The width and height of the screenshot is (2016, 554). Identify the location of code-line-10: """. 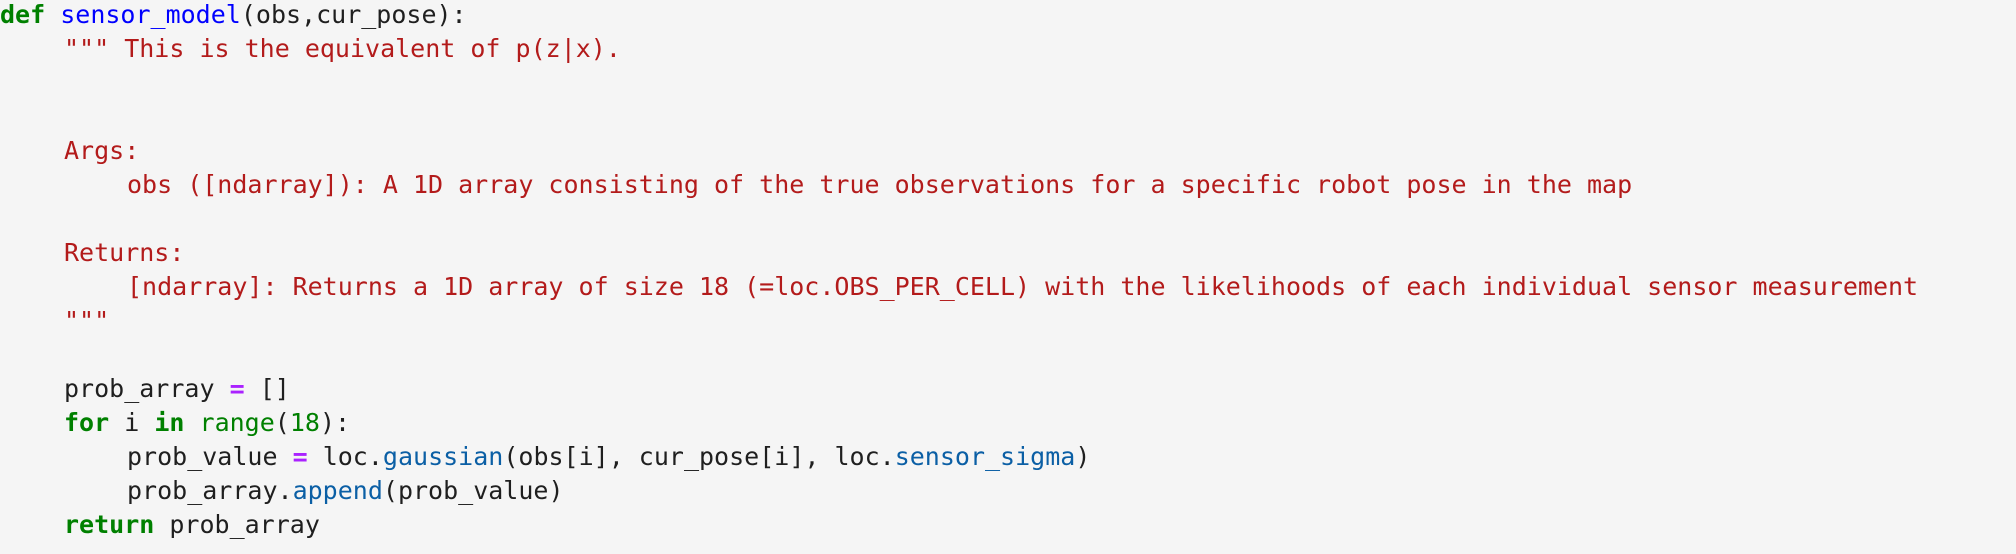
(959, 321).